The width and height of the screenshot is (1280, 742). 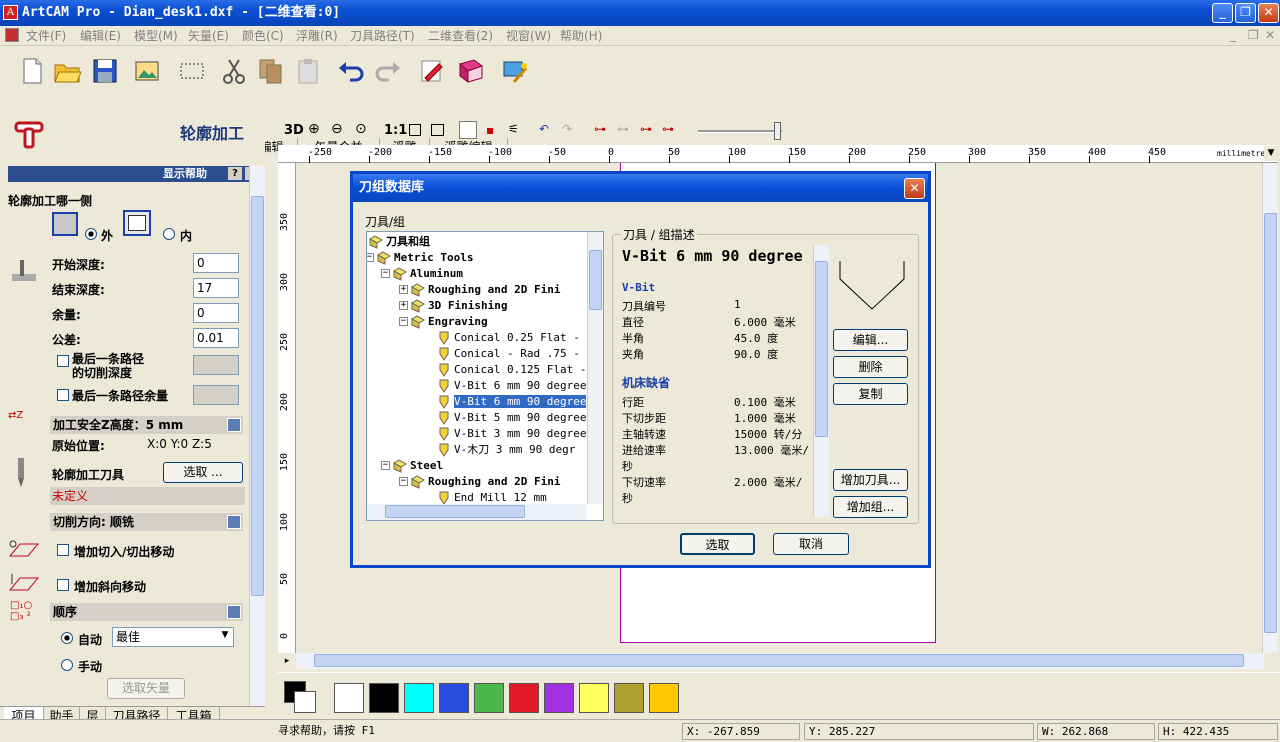 What do you see at coordinates (388, 71) in the screenshot?
I see `redo-icon` at bounding box center [388, 71].